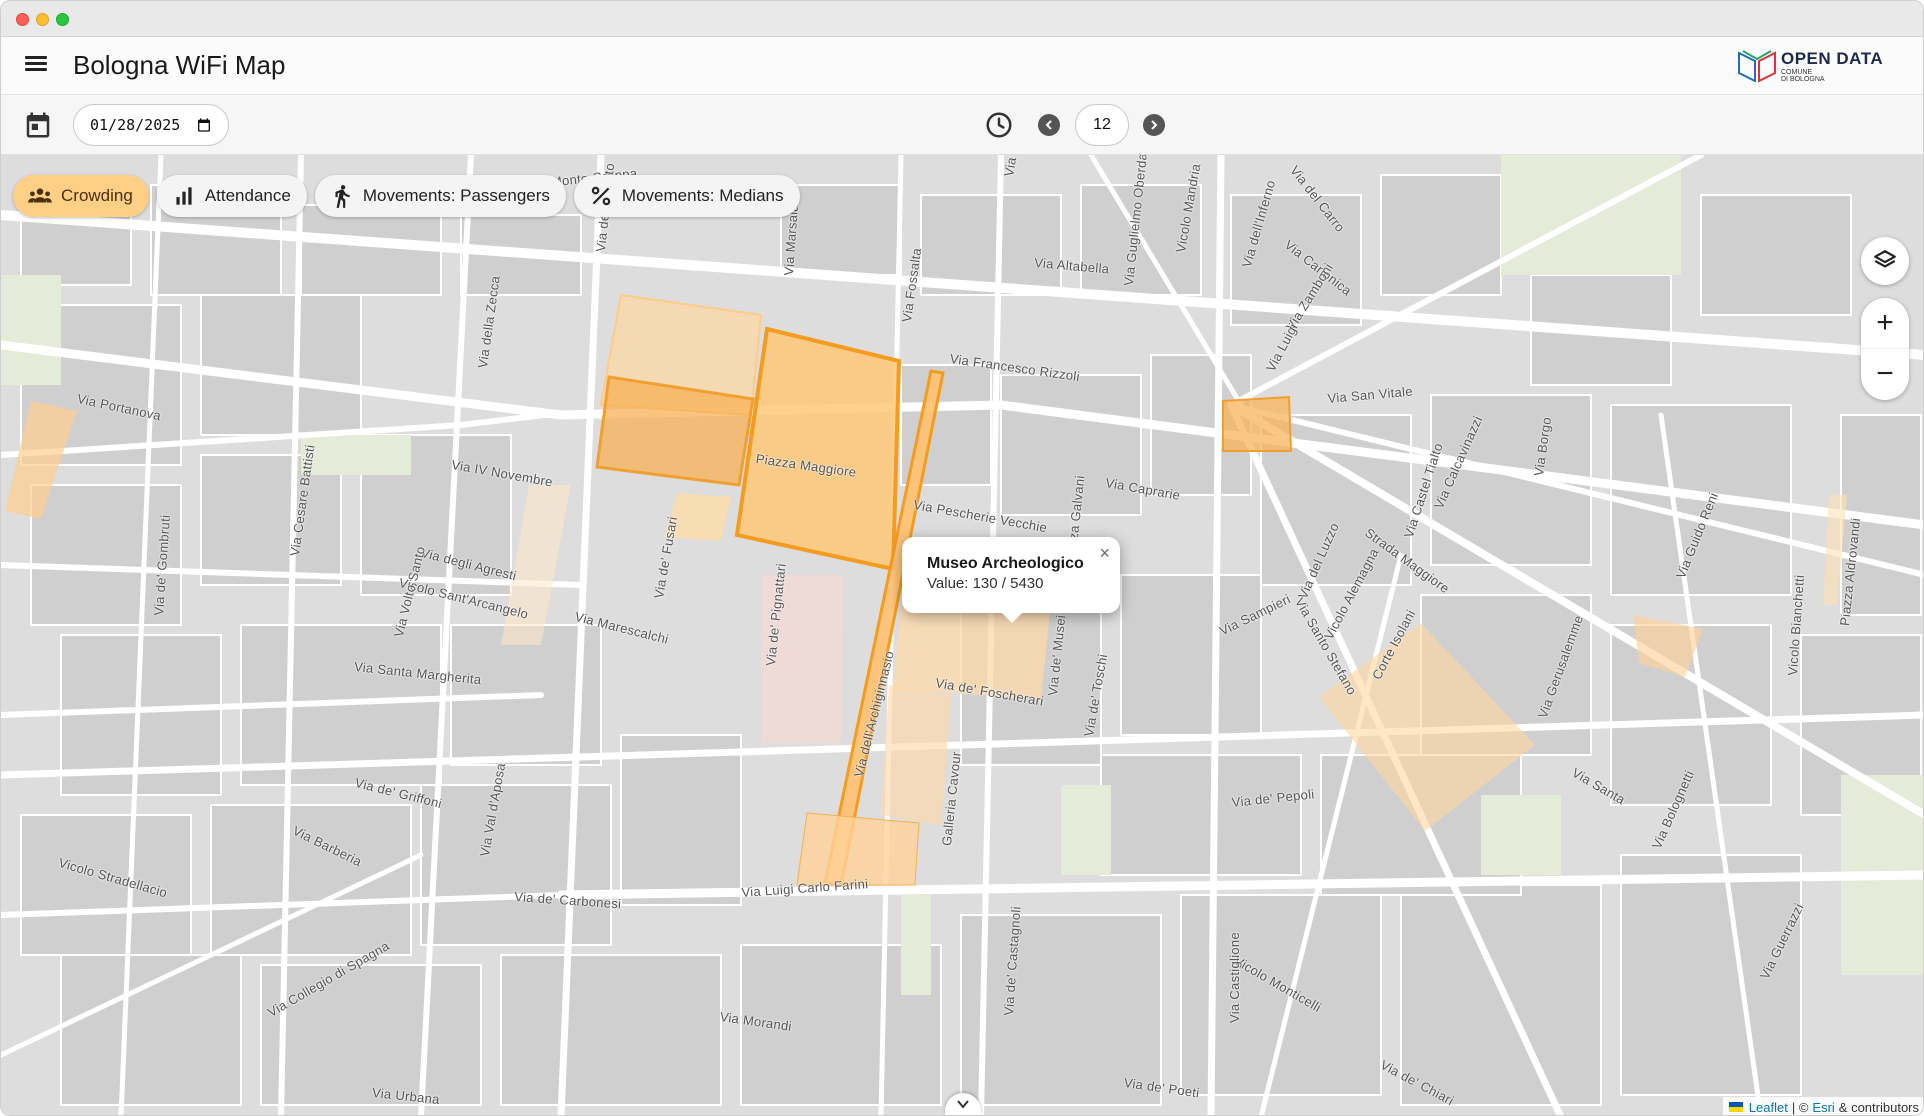 The height and width of the screenshot is (1116, 1924). Describe the element at coordinates (1005, 563) in the screenshot. I see `popup-title: Museo Archeologico` at that location.